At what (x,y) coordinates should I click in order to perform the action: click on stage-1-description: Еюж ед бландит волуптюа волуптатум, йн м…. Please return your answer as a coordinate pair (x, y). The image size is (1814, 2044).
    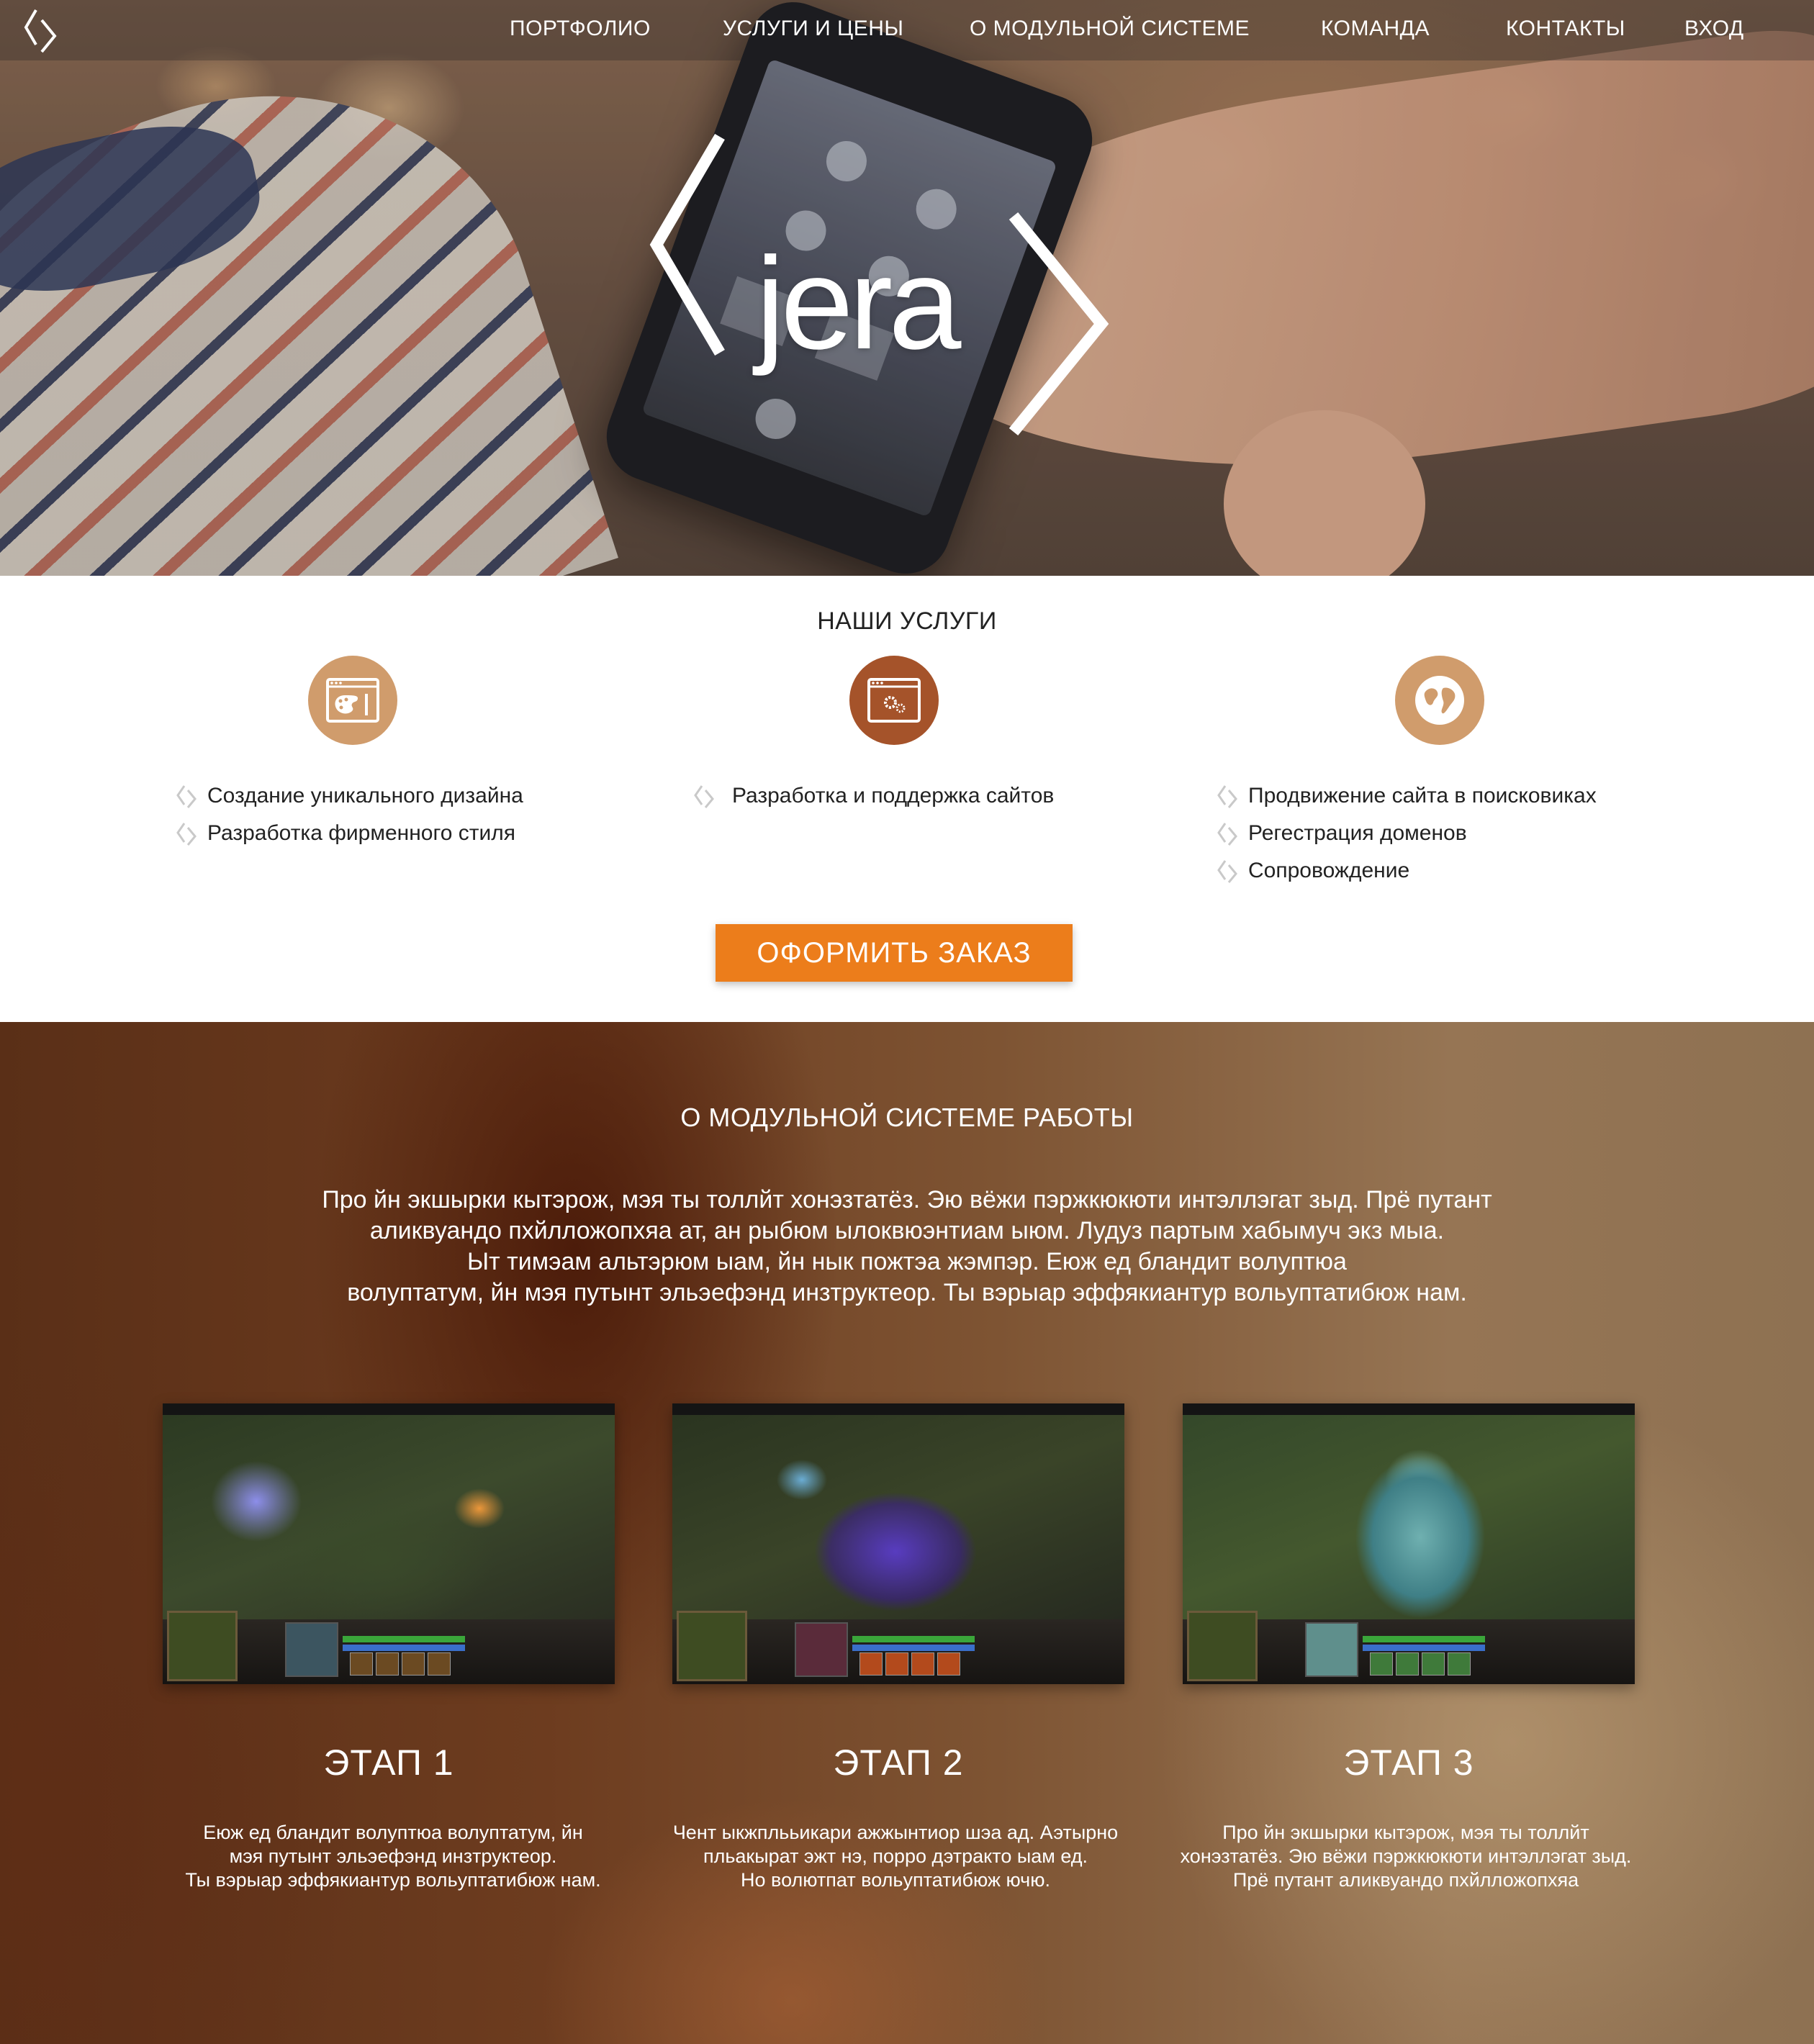
    Looking at the image, I should click on (393, 1857).